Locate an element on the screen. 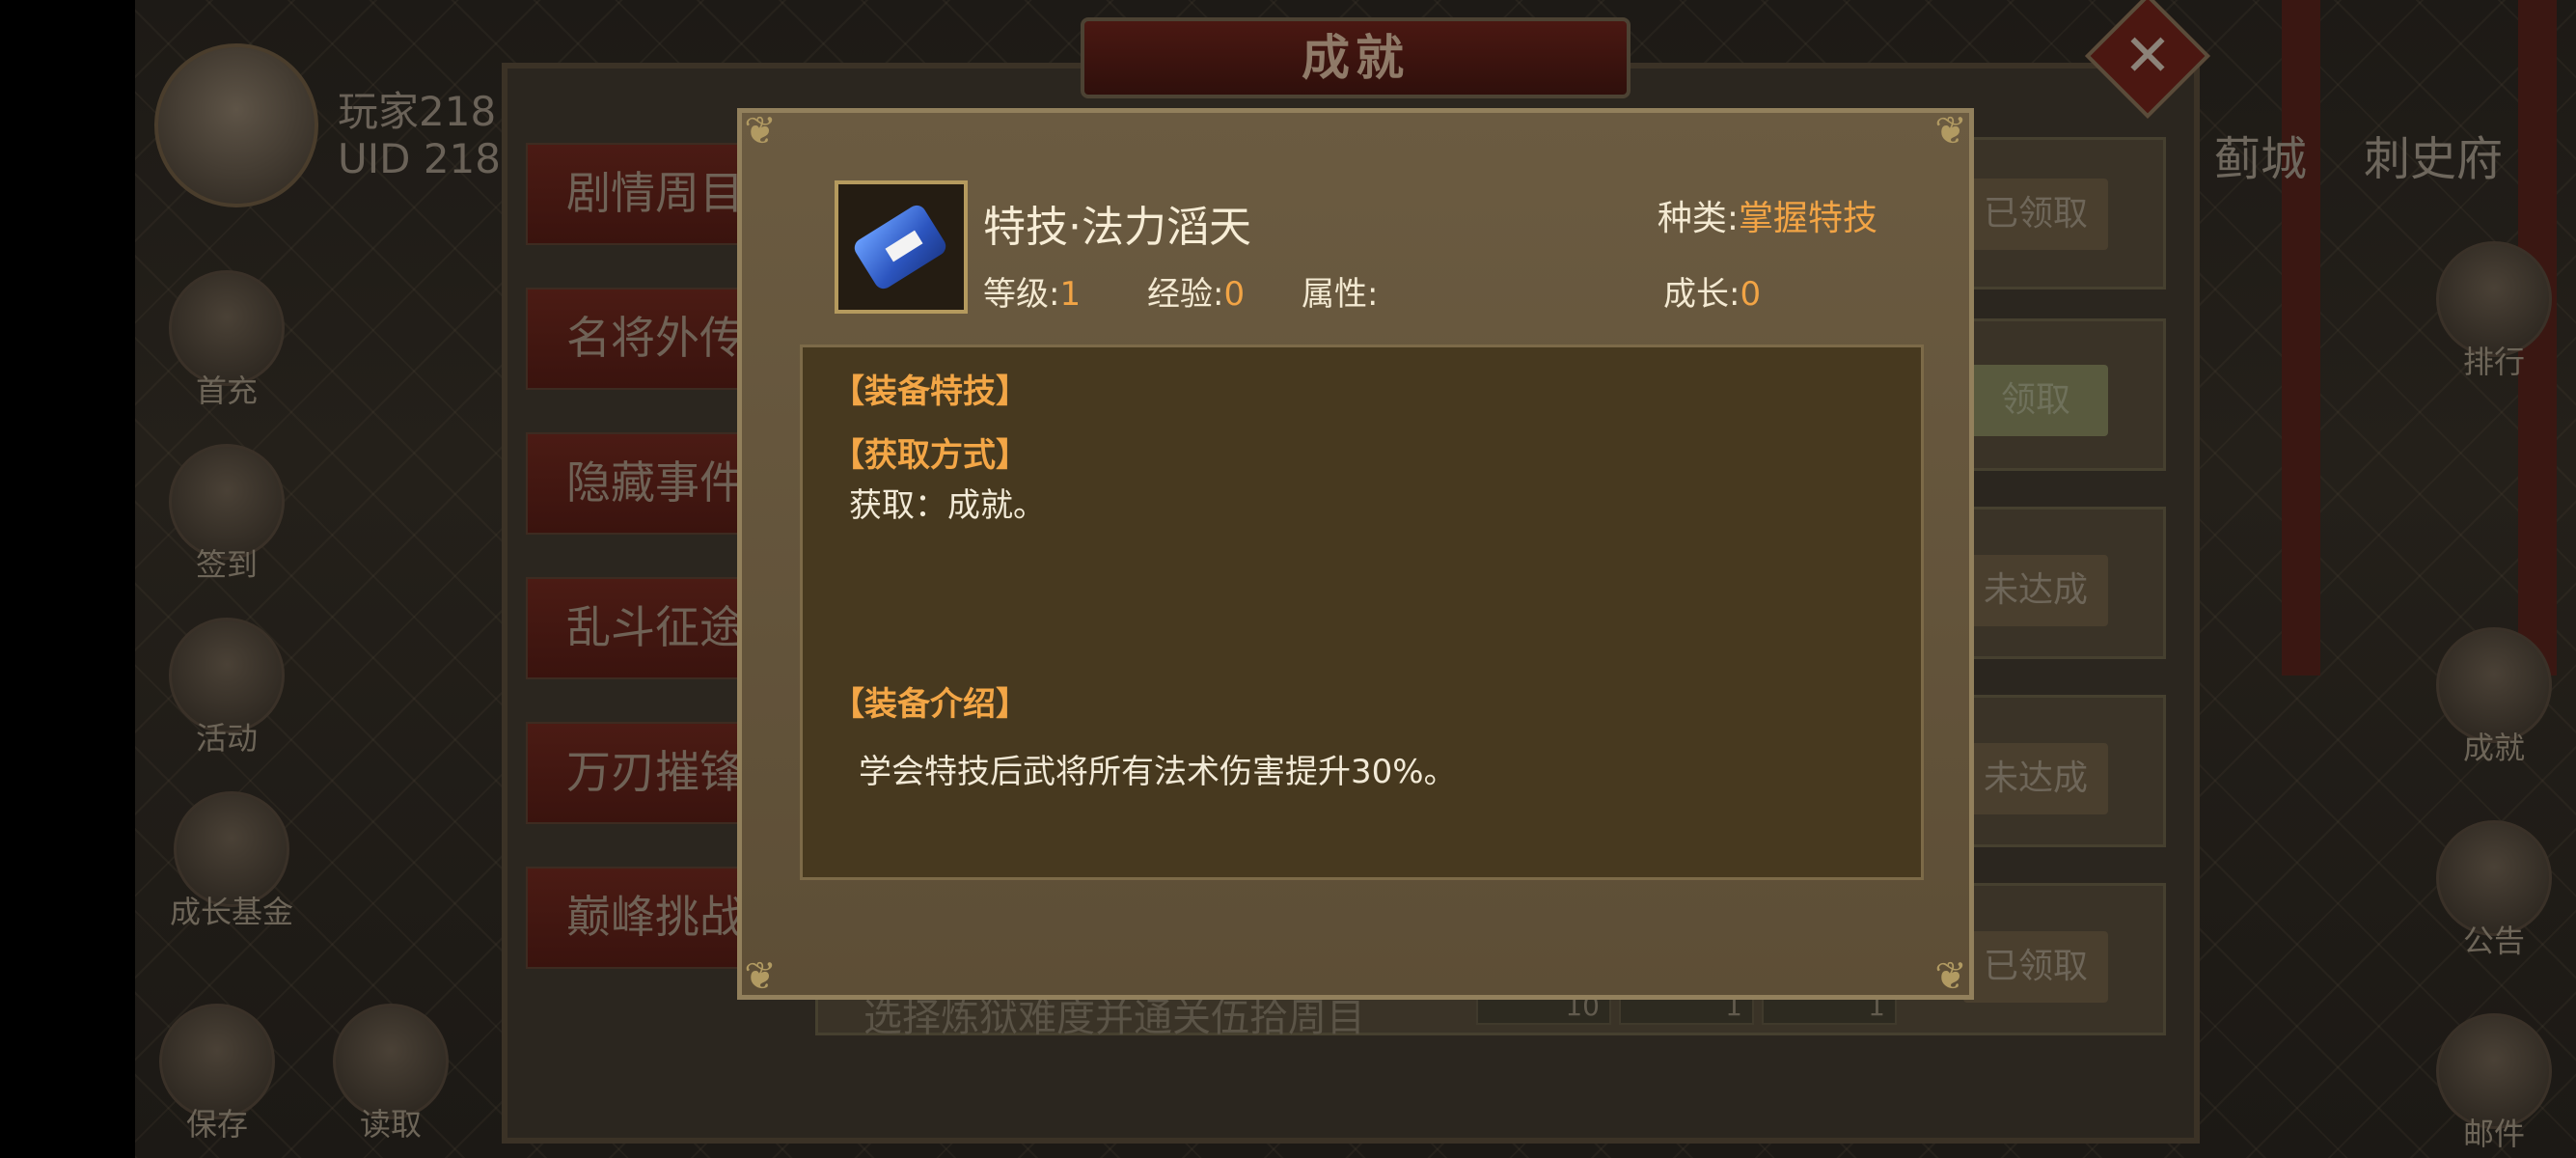 Image resolution: width=2576 pixels, height=1158 pixels. achievement-title: 成就 is located at coordinates (1356, 57).